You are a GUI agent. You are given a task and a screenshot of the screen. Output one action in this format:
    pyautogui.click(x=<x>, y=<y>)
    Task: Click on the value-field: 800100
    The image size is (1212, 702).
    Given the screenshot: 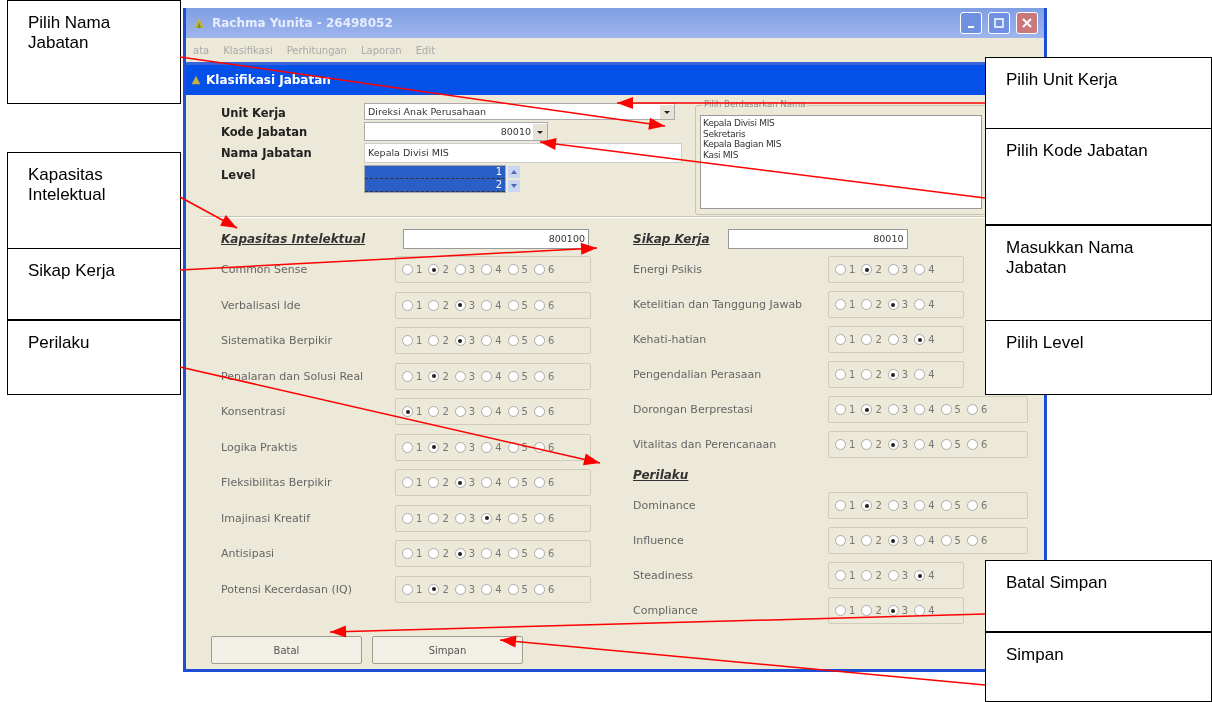 What is the action you would take?
    pyautogui.click(x=496, y=239)
    